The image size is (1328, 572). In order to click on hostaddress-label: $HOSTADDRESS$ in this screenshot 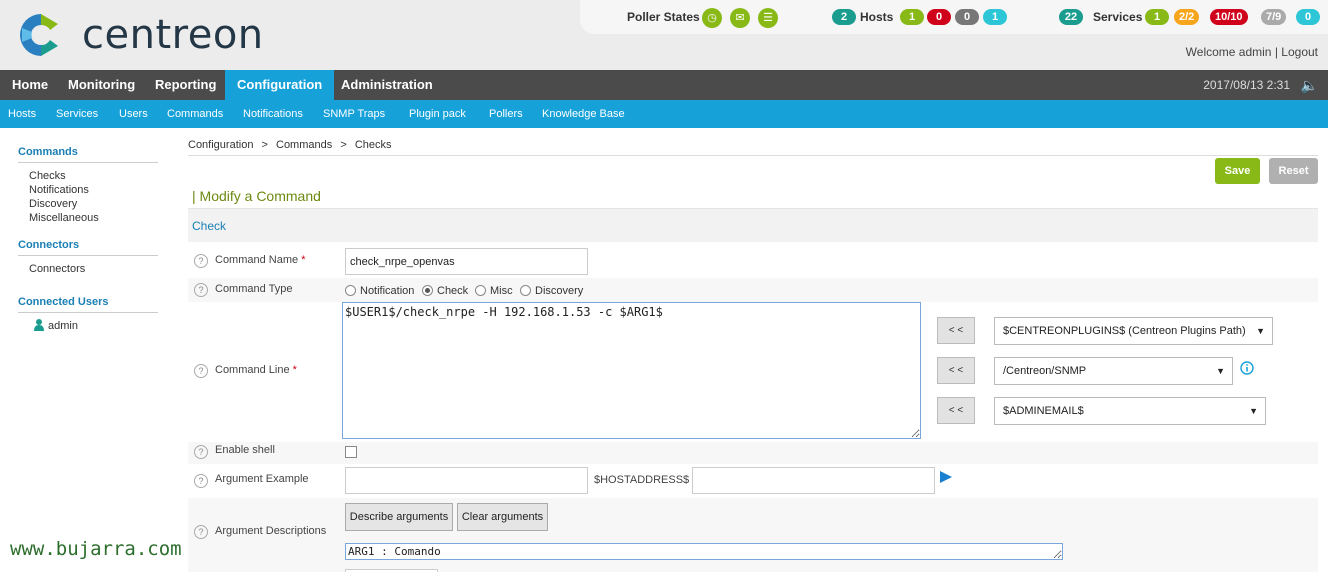, I will do `click(642, 480)`.